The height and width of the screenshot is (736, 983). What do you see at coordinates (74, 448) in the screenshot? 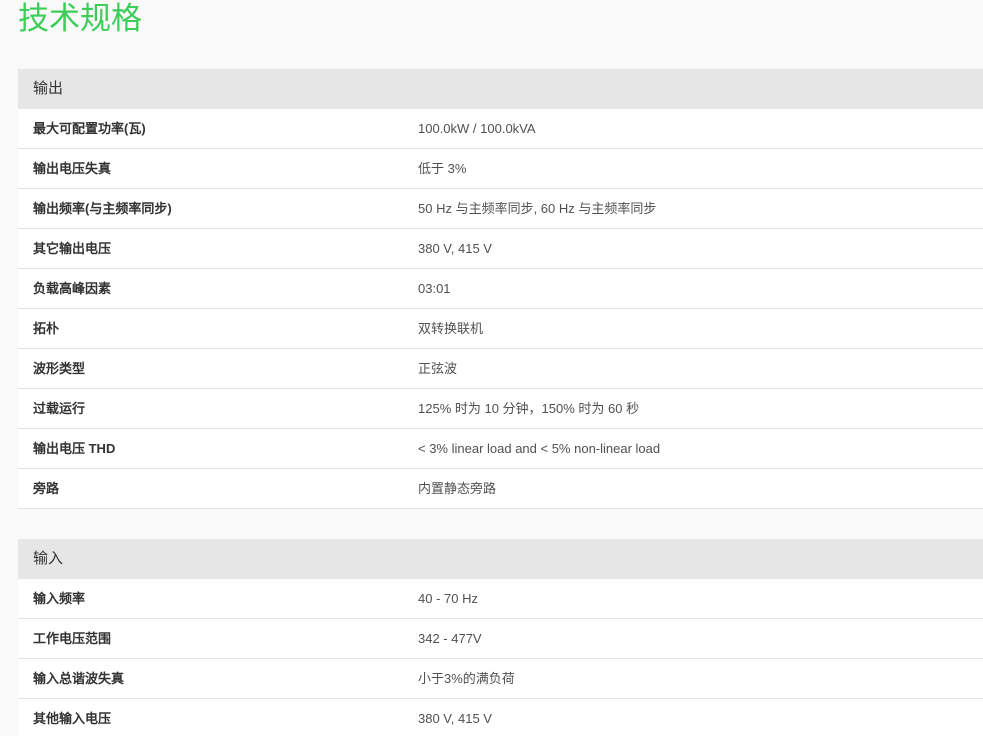
I see `spec-label: 输出电压 THD` at bounding box center [74, 448].